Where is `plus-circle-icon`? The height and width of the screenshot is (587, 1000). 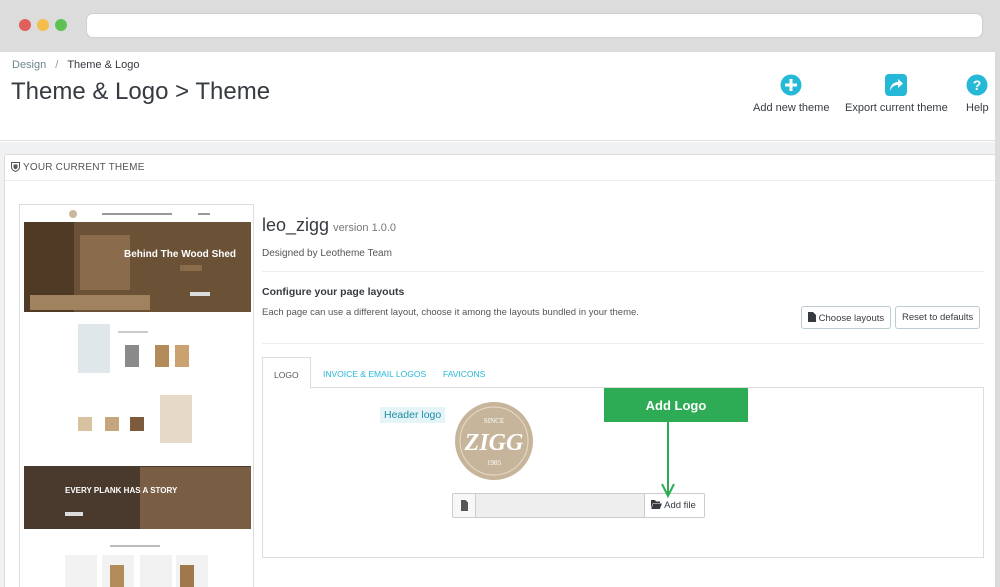 plus-circle-icon is located at coordinates (791, 85).